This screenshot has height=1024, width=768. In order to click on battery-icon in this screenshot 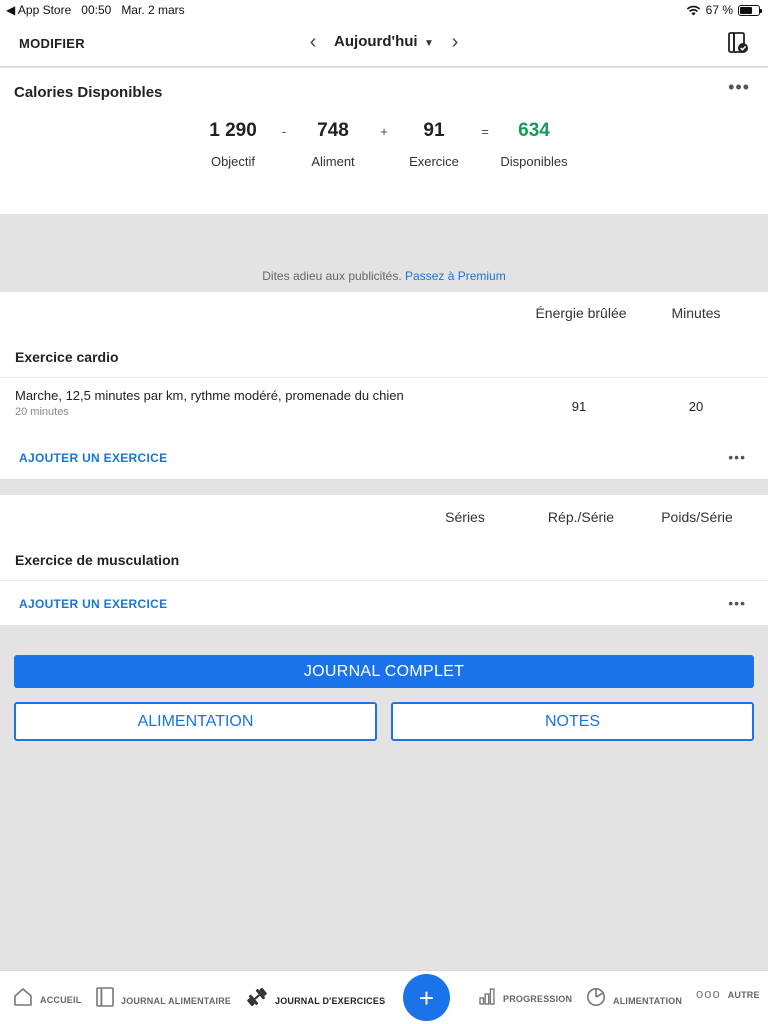, I will do `click(750, 10)`.